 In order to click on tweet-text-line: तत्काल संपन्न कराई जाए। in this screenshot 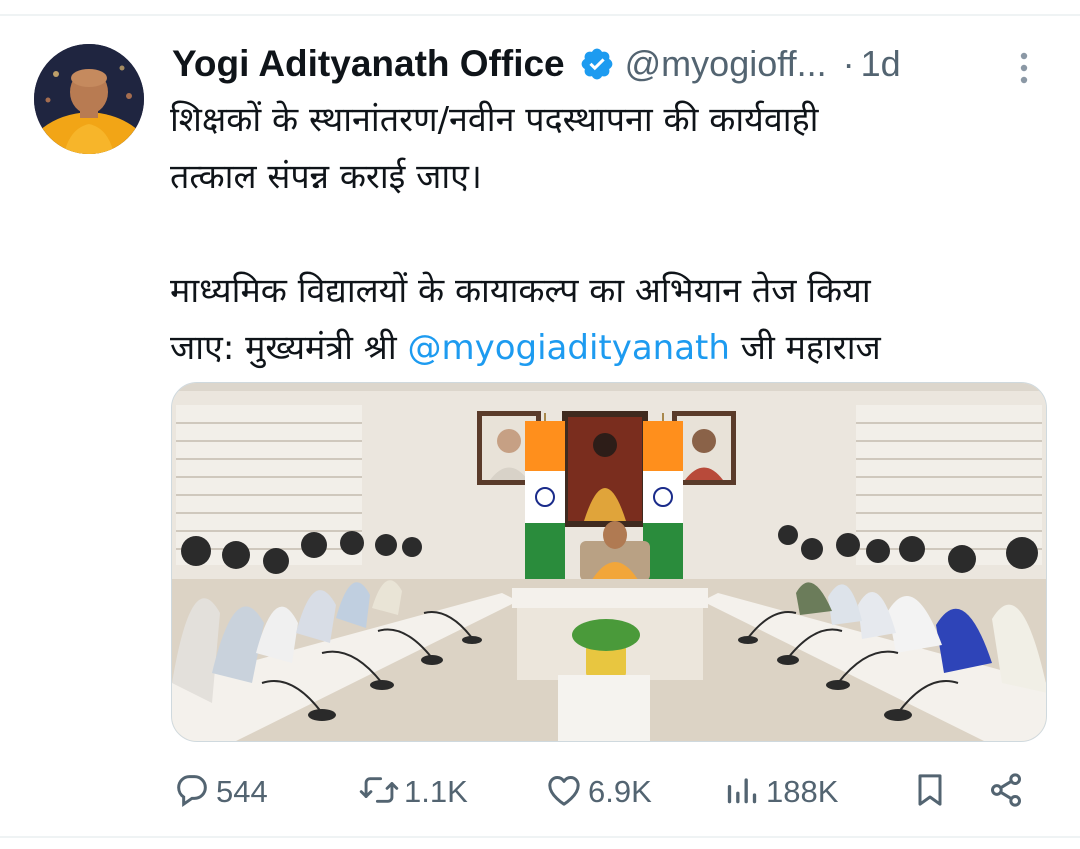, I will do `click(326, 177)`.